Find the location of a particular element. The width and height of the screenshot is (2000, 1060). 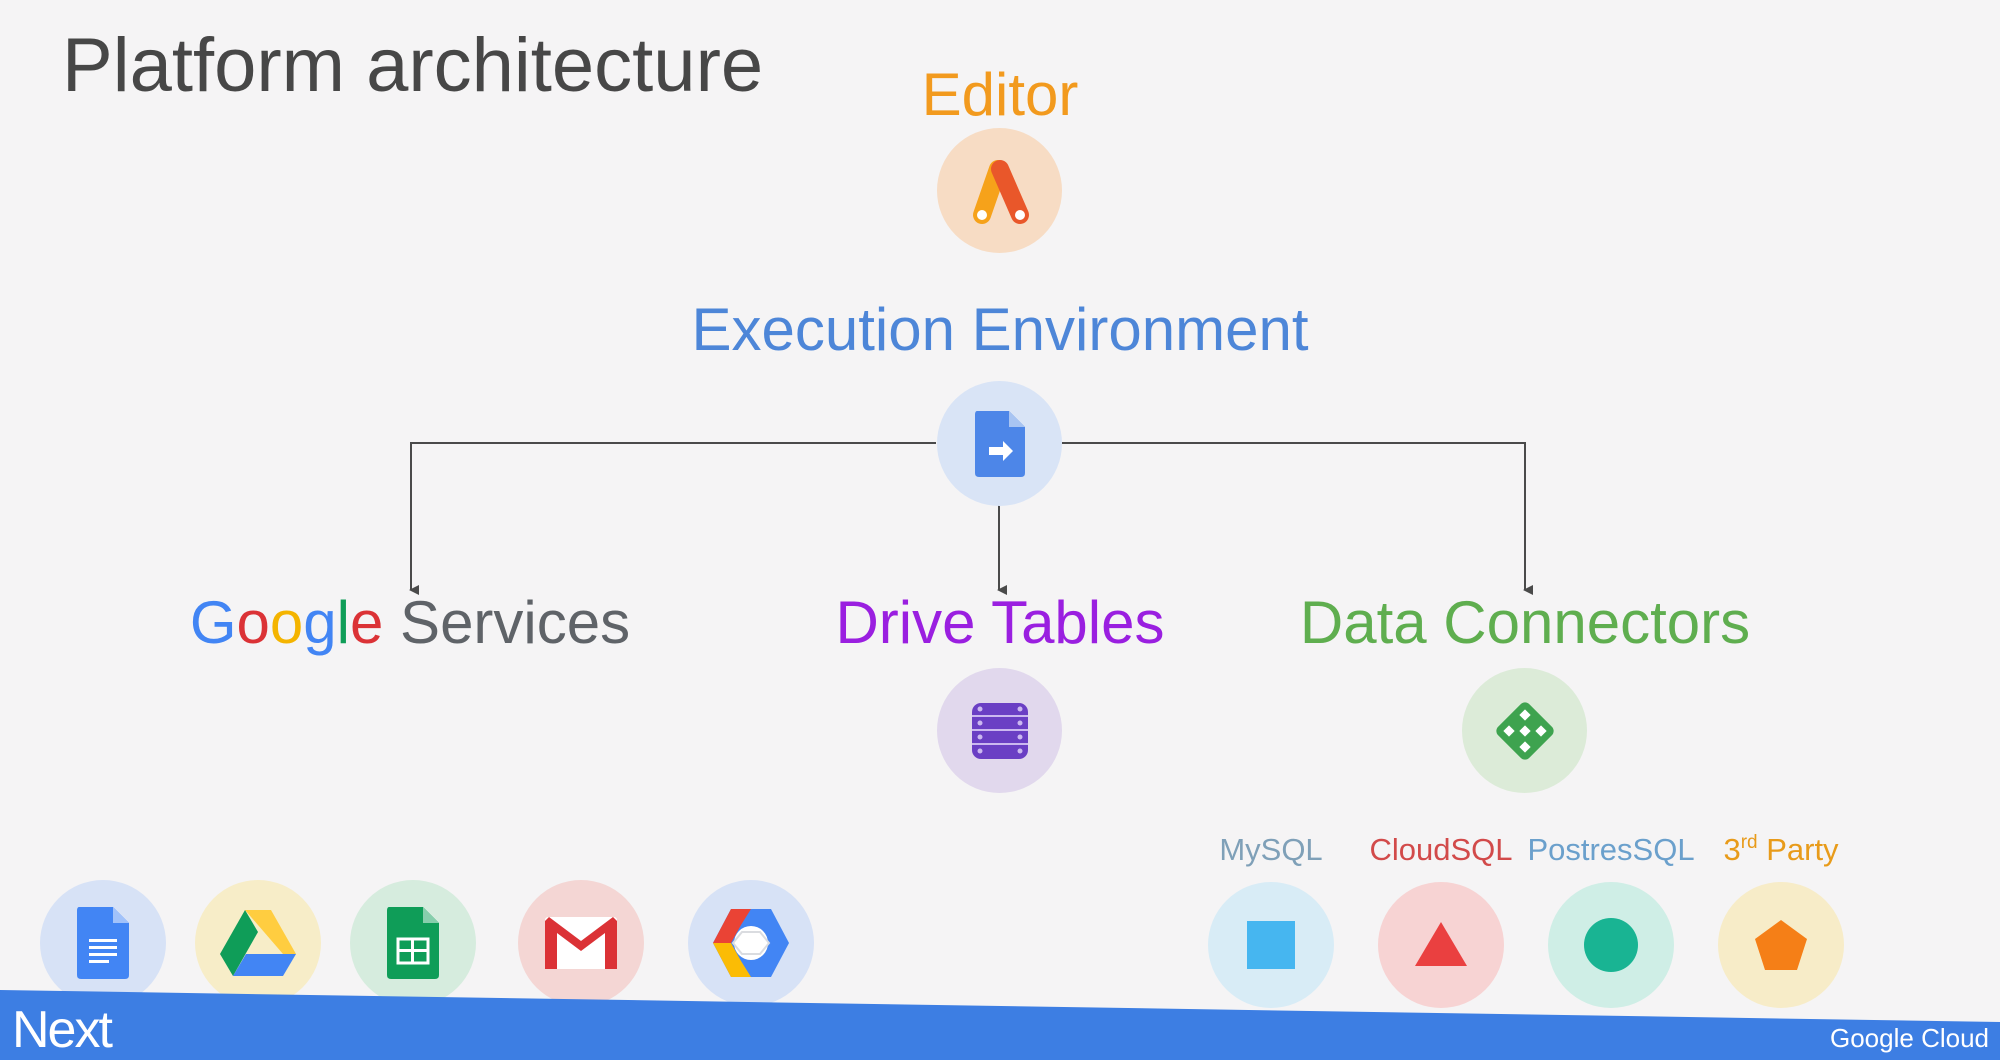

drive-tables-icon is located at coordinates (999, 730).